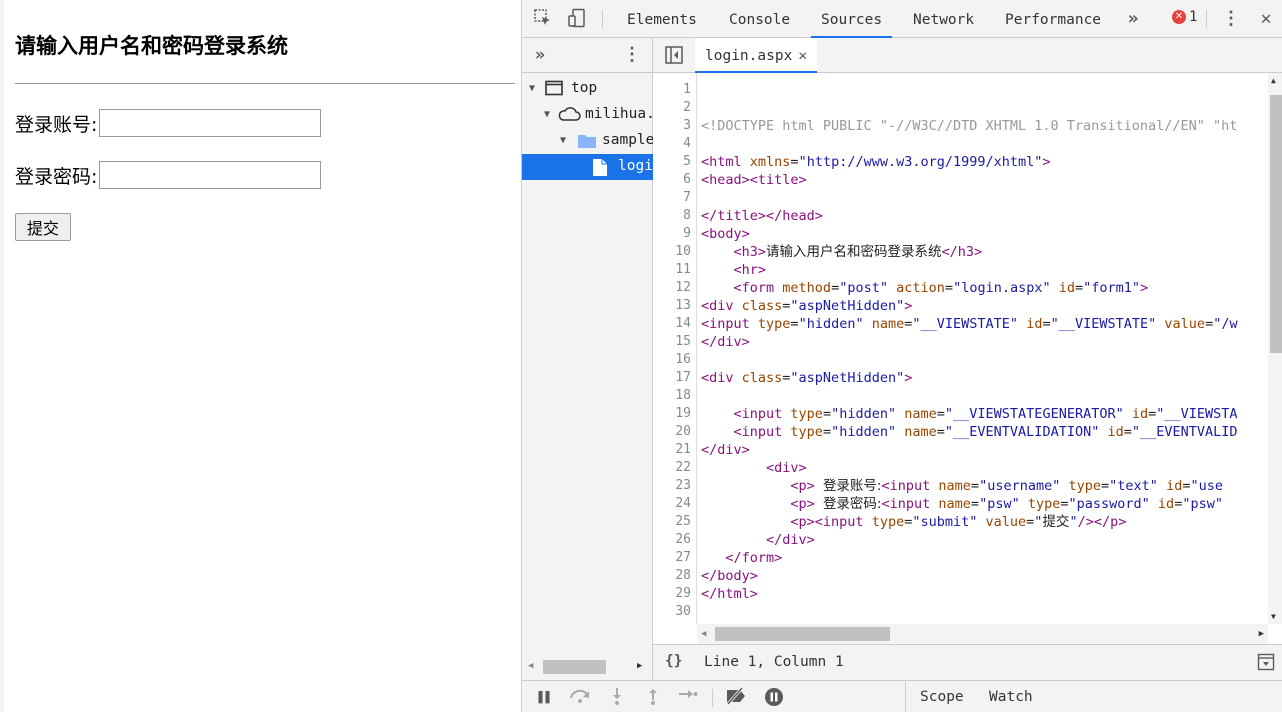  I want to click on close-tab-icon: ✕, so click(802, 56).